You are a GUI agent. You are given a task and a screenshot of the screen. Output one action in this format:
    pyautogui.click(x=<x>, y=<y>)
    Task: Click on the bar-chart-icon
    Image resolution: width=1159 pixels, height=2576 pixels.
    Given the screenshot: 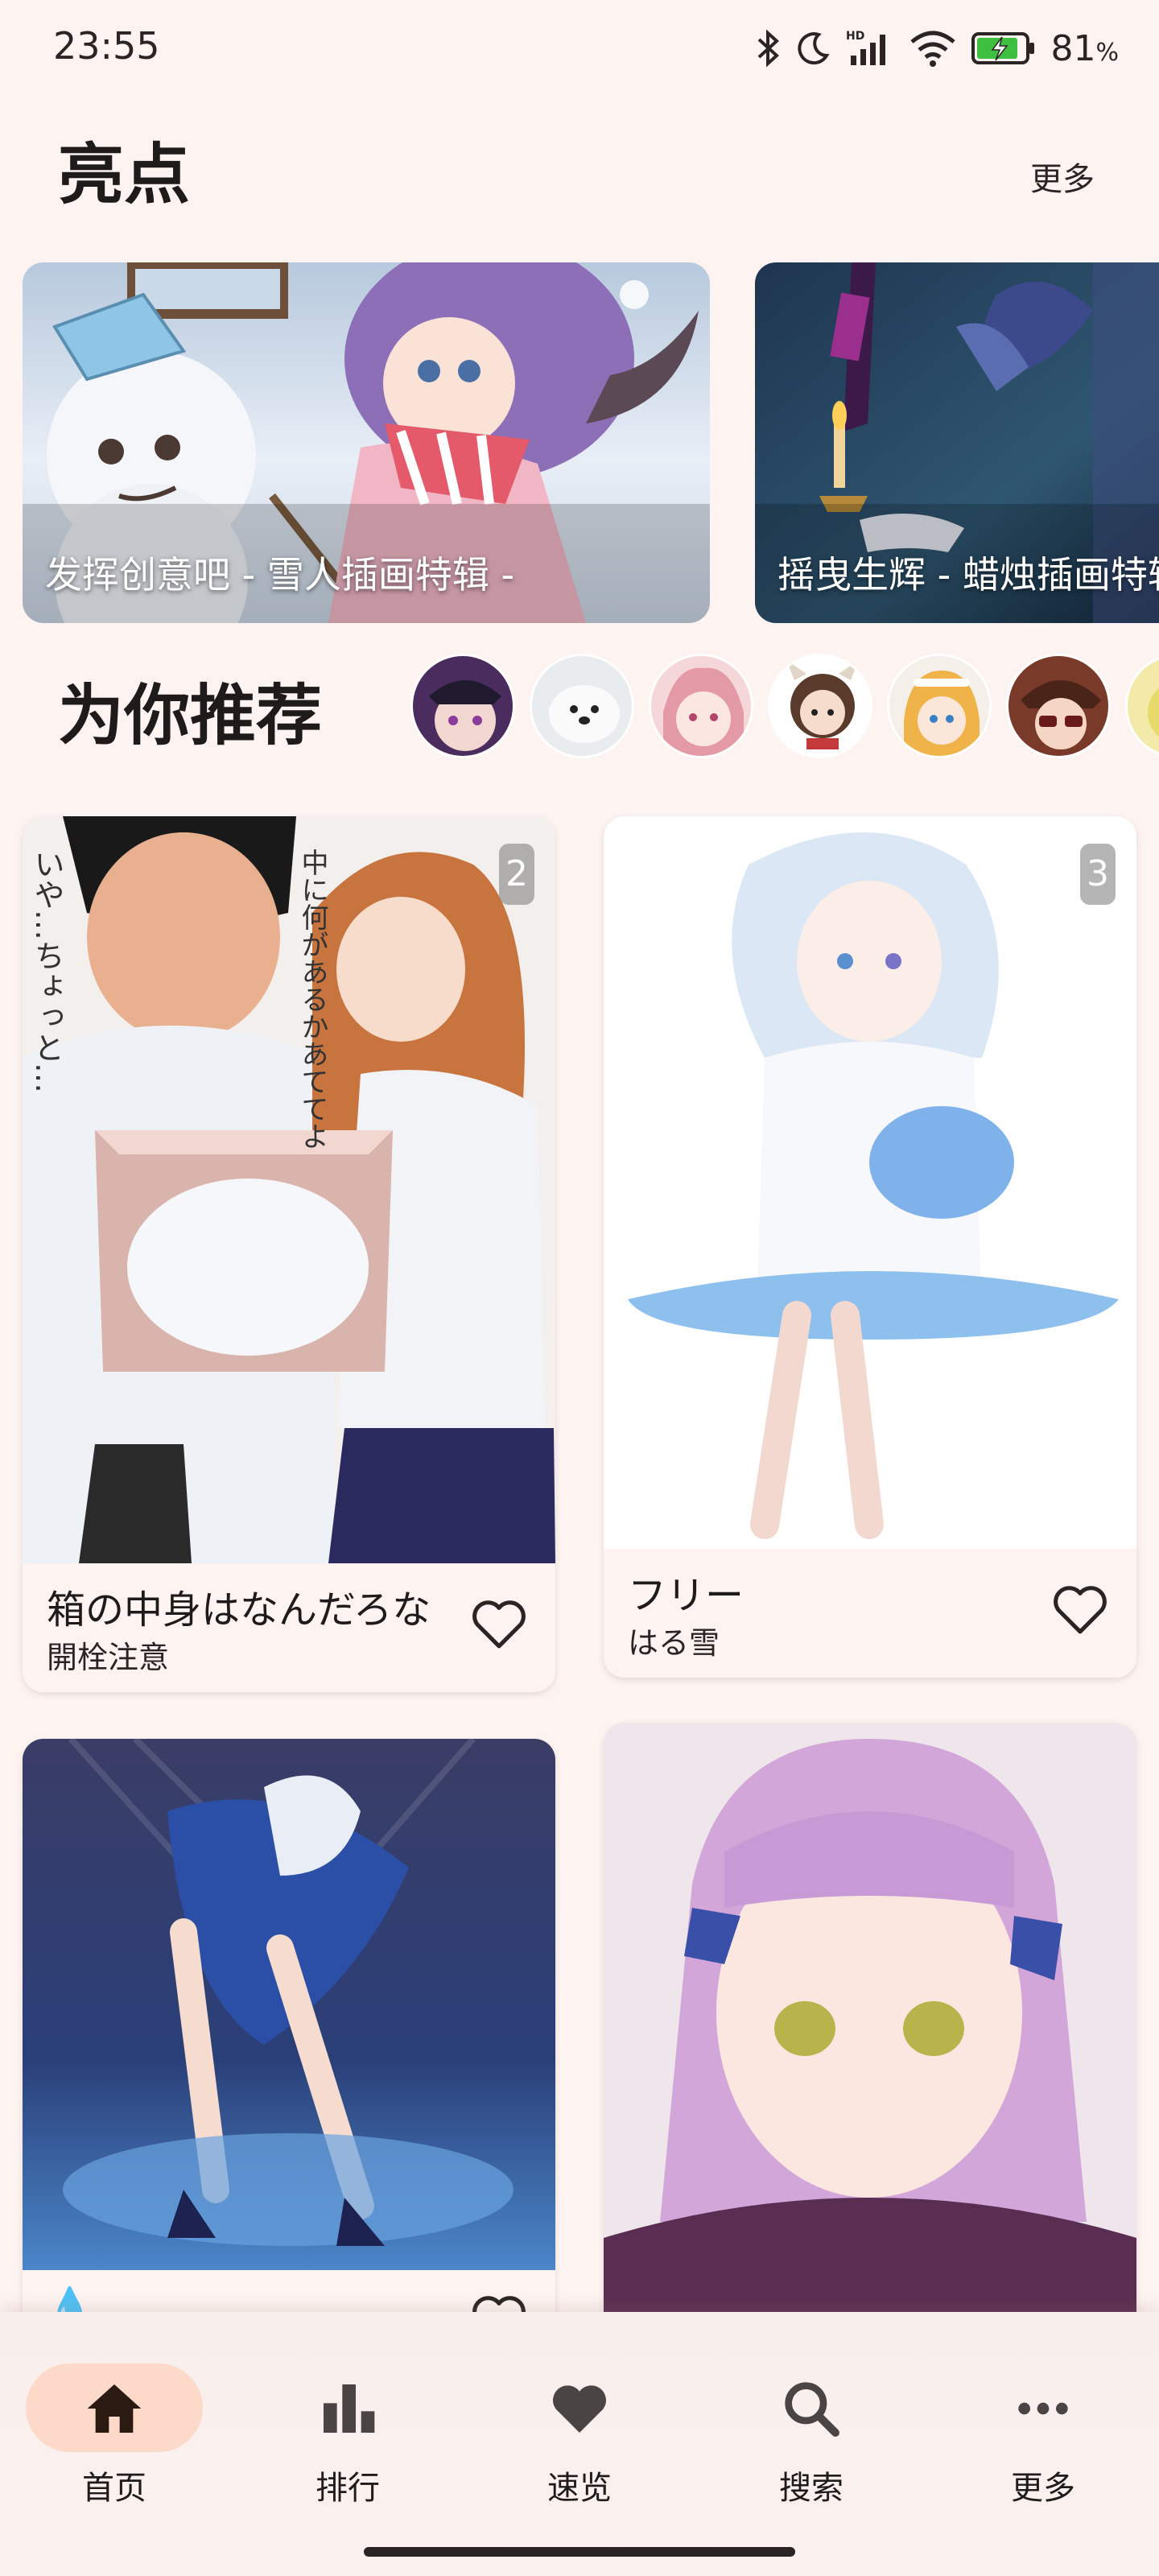 What is the action you would take?
    pyautogui.click(x=349, y=2408)
    